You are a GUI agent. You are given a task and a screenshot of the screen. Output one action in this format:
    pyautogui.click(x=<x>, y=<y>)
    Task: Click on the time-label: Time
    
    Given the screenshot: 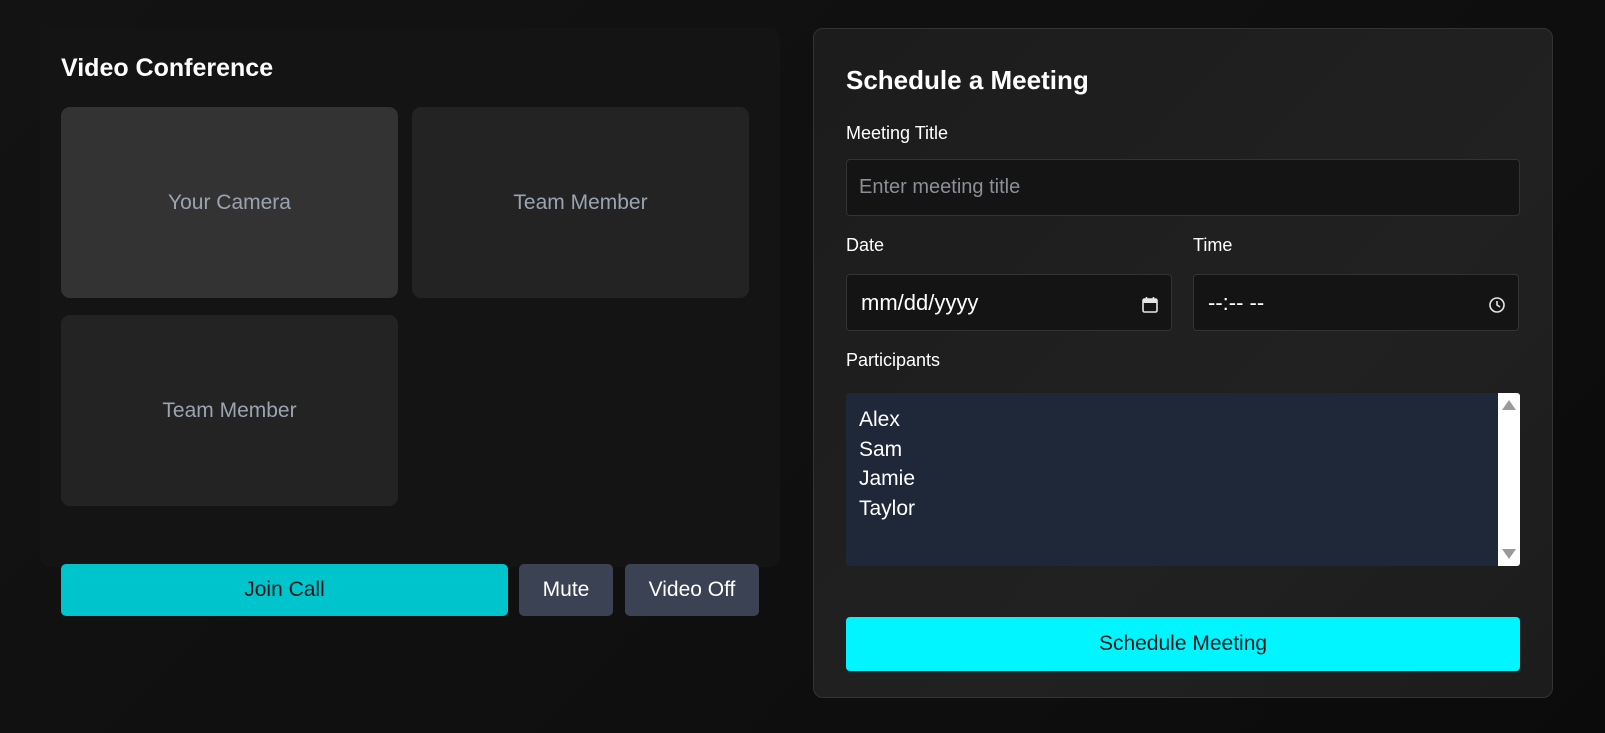 What is the action you would take?
    pyautogui.click(x=1213, y=245)
    